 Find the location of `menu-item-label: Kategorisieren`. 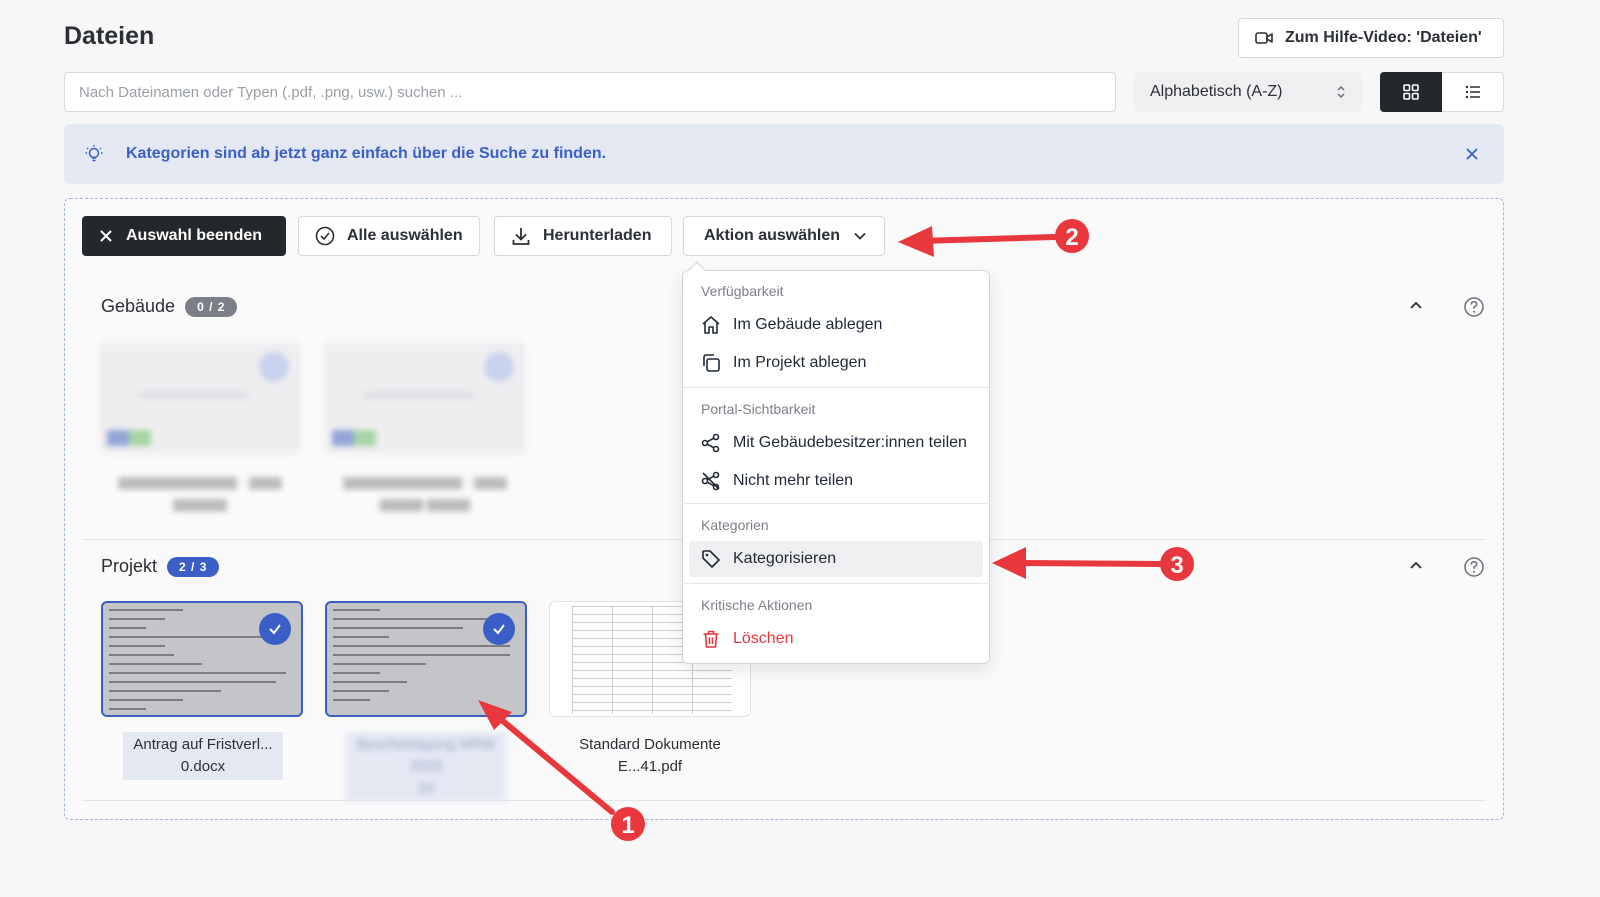

menu-item-label: Kategorisieren is located at coordinates (785, 558).